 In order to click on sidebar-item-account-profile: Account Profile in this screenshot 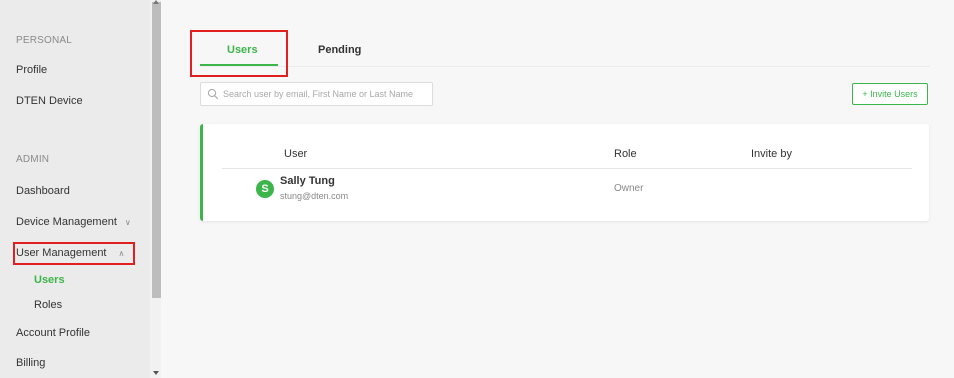, I will do `click(53, 333)`.